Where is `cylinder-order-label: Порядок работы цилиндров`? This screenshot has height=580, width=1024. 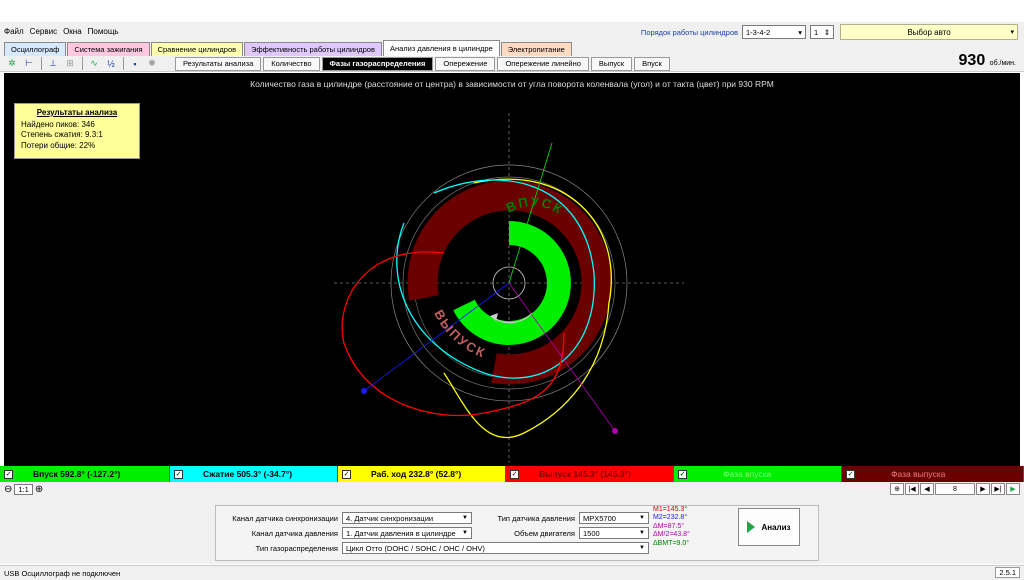
cylinder-order-label: Порядок работы цилиндров is located at coordinates (689, 32).